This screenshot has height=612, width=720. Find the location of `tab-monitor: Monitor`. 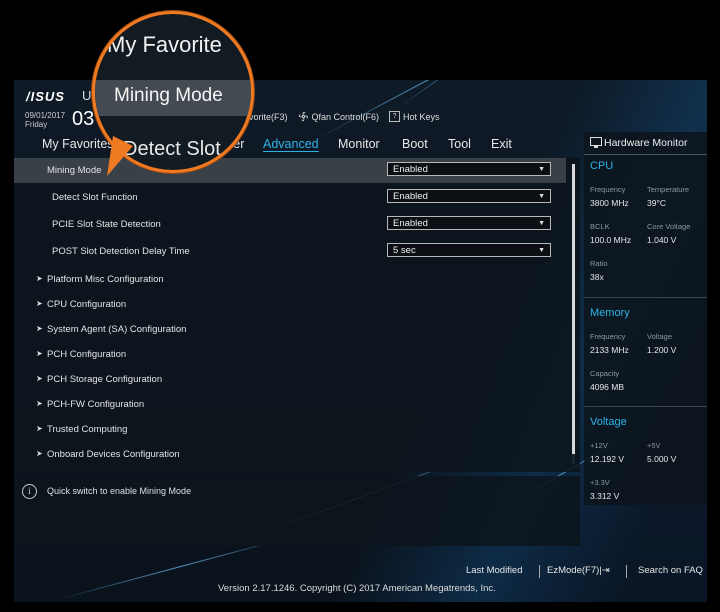

tab-monitor: Monitor is located at coordinates (359, 142).